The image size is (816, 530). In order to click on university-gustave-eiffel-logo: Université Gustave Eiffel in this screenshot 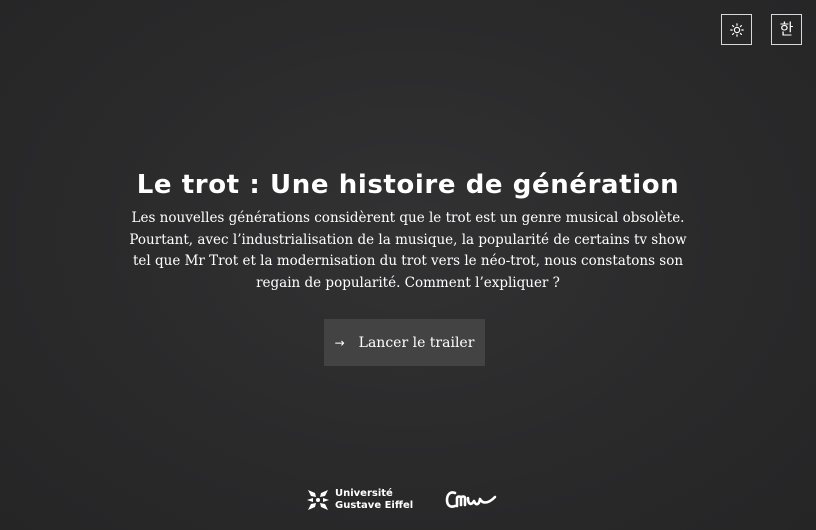, I will do `click(359, 500)`.